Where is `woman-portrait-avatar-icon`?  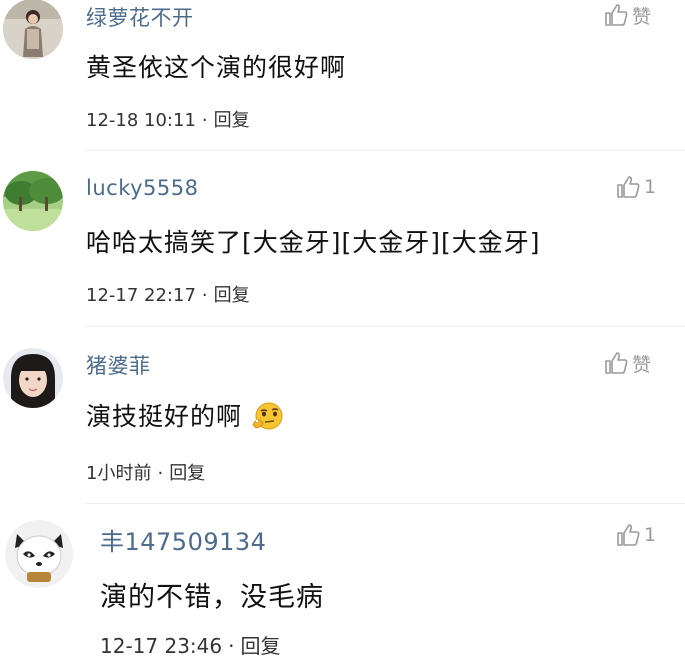 woman-portrait-avatar-icon is located at coordinates (33, 29).